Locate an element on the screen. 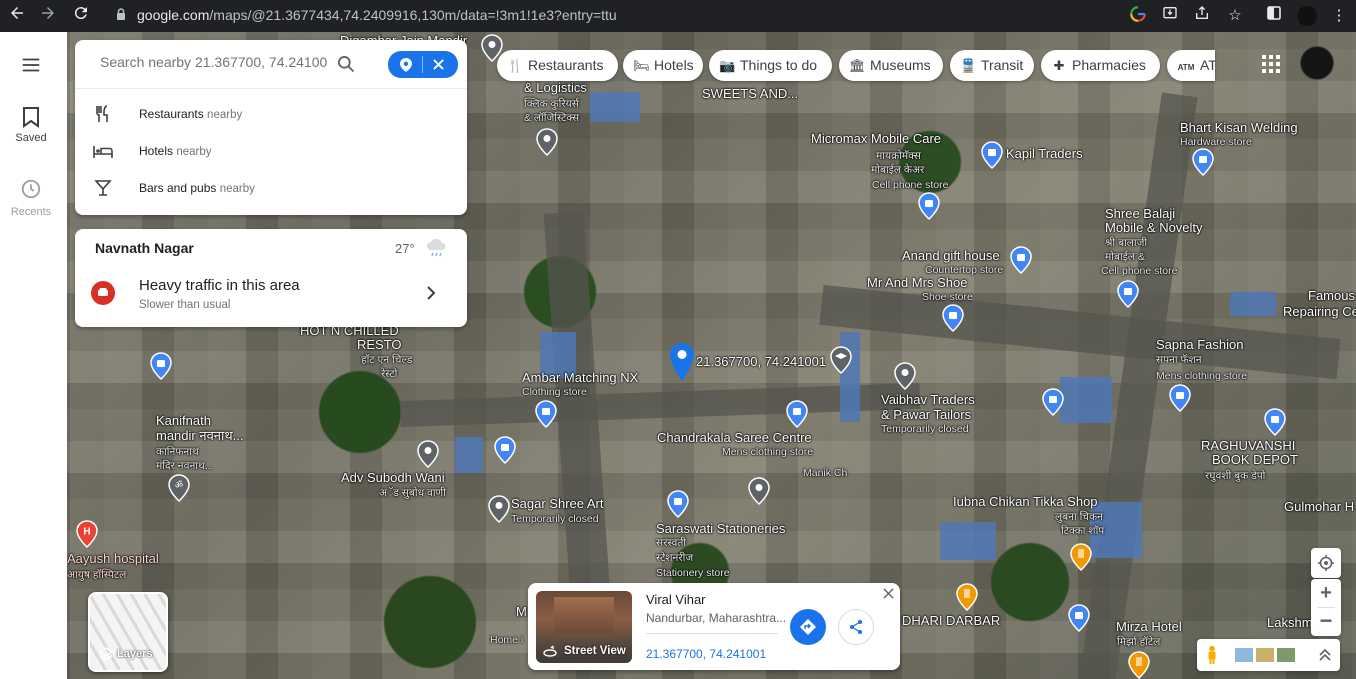 Image resolution: width=1356 pixels, height=679 pixels. place-label: Vaibhav Traders is located at coordinates (928, 400).